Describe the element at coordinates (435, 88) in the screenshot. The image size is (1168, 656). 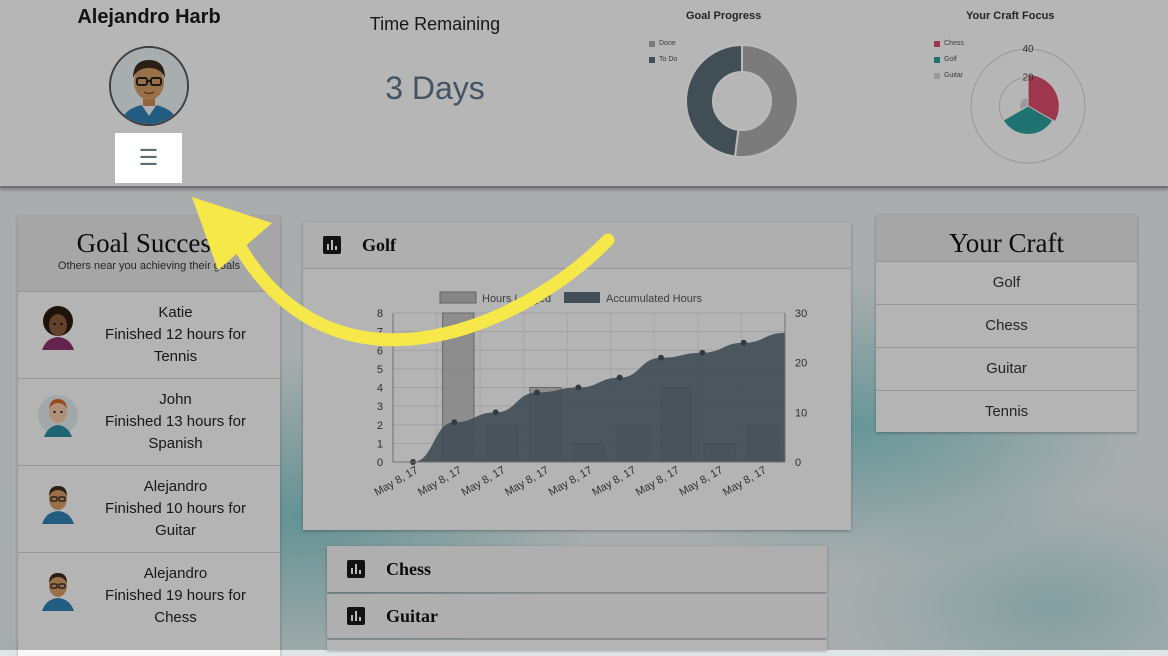
I see `time-remaining-value: 3 Days` at that location.